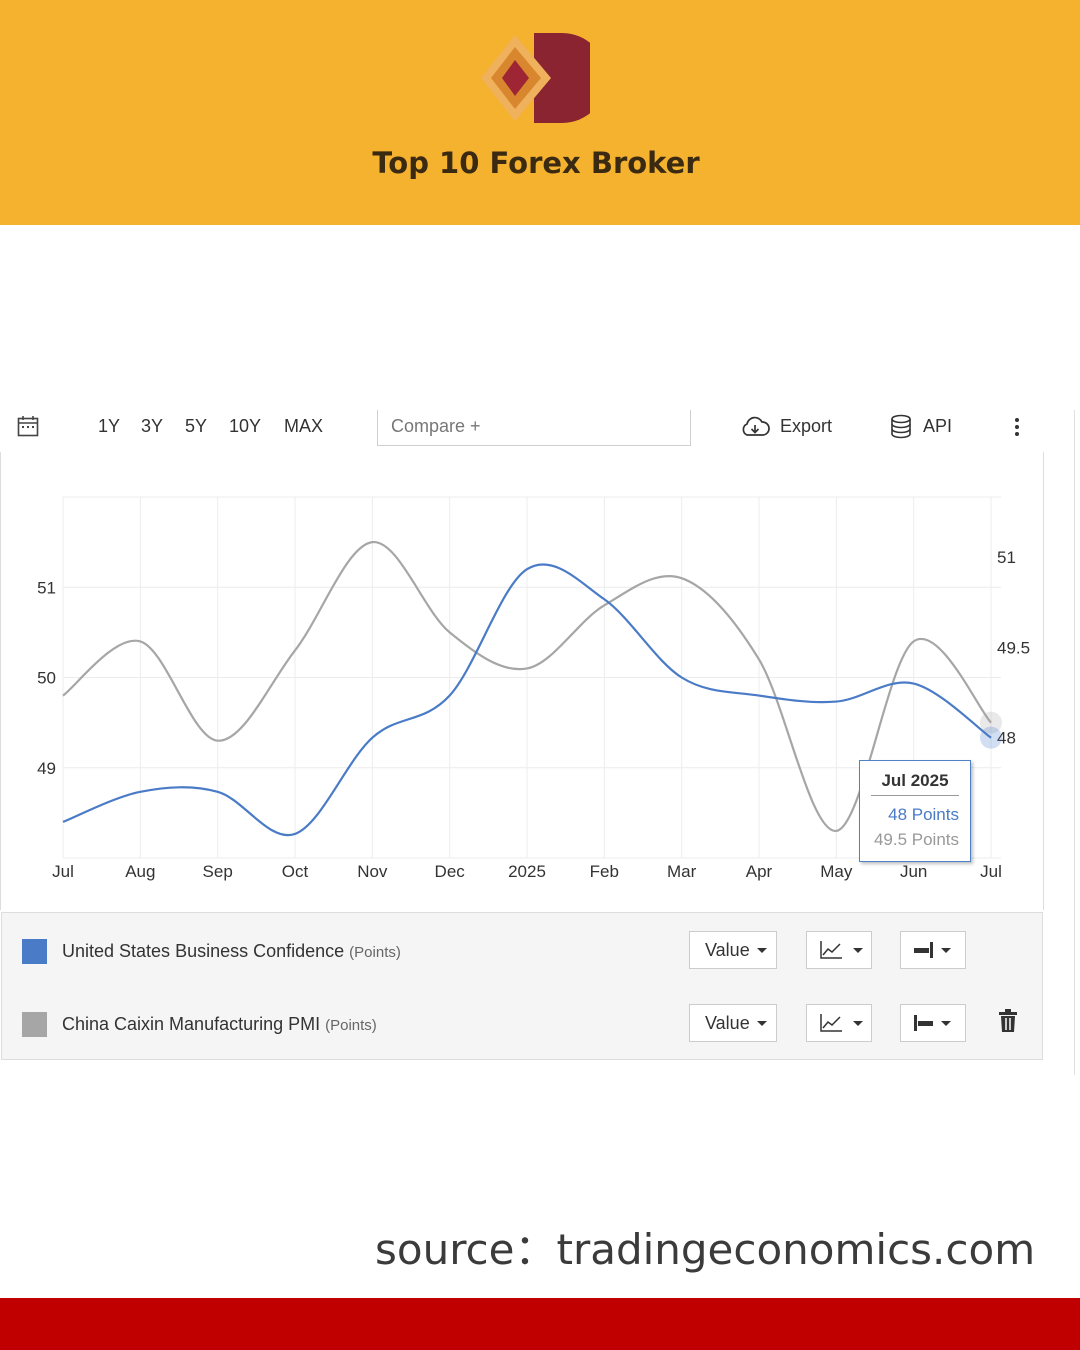 Image resolution: width=1080 pixels, height=1350 pixels. I want to click on chart-toolbar: 1Y 3Y 5Y 10Y MAX Compare + Export API, so click(522, 431).